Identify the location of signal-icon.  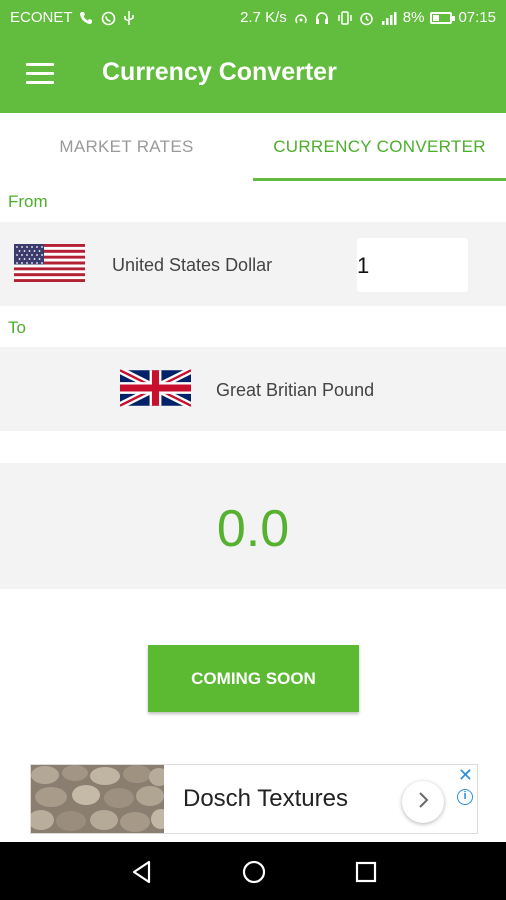
(389, 18).